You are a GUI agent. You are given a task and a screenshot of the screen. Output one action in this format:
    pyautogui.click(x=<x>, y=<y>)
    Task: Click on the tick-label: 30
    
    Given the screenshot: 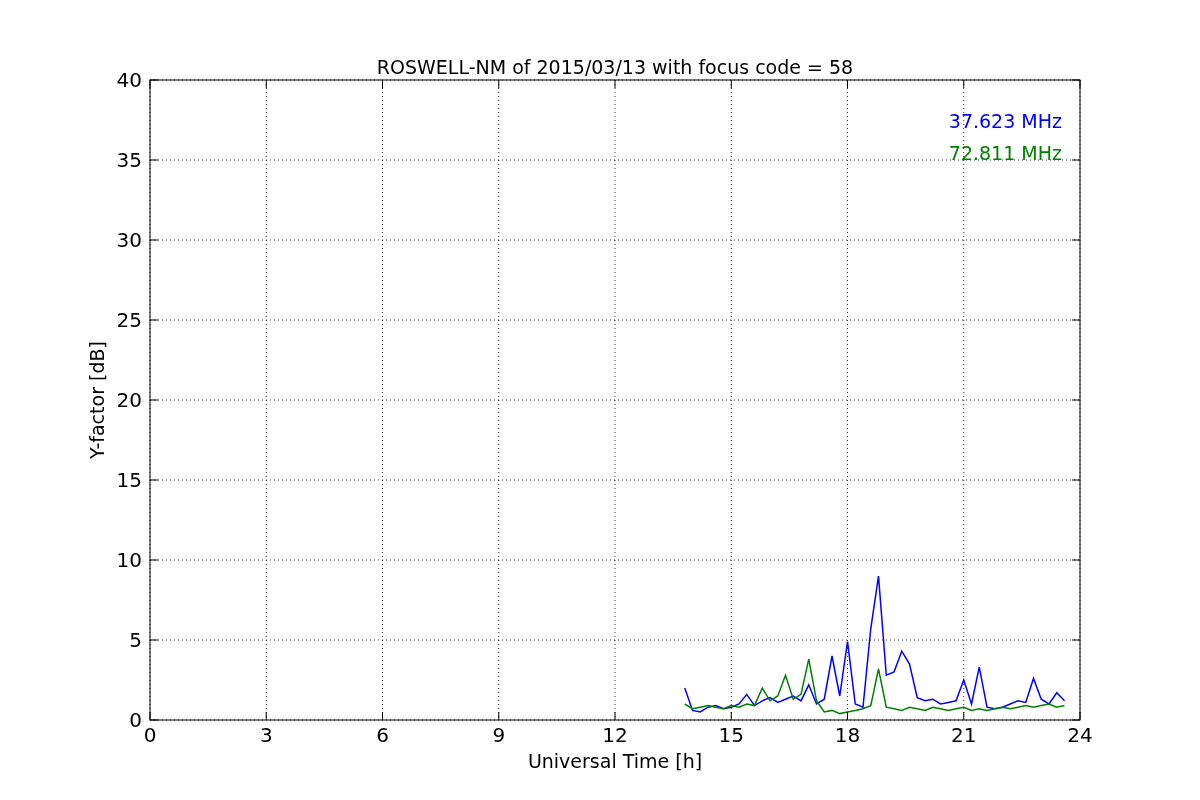 What is the action you would take?
    pyautogui.click(x=129, y=240)
    